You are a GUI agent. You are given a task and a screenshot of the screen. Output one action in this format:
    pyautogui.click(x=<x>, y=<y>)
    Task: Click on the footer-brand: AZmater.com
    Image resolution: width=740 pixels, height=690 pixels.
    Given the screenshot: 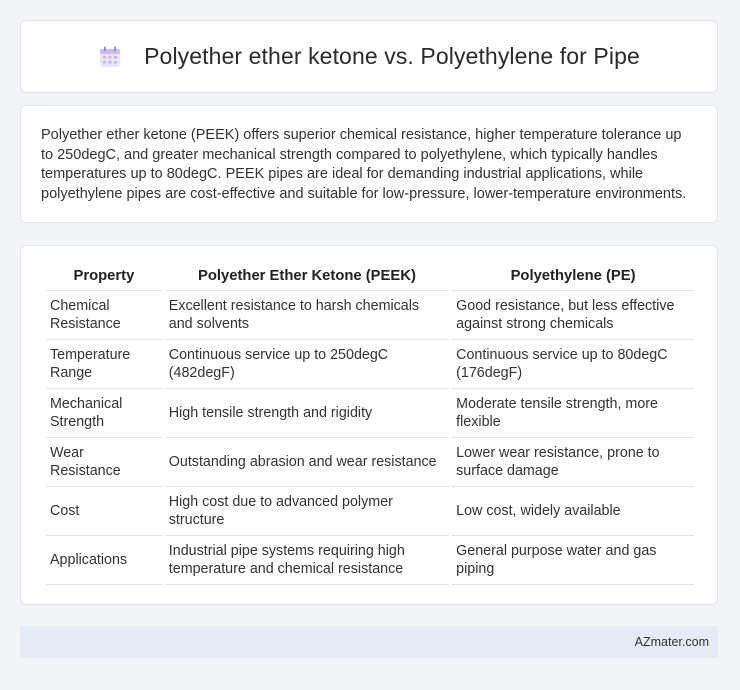 What is the action you would take?
    pyautogui.click(x=672, y=642)
    